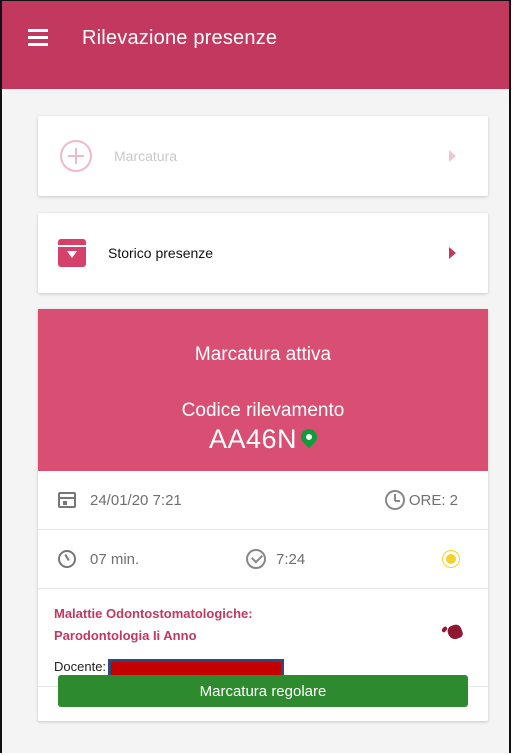 The width and height of the screenshot is (513, 755). Describe the element at coordinates (72, 253) in the screenshot. I see `archive-icon` at that location.